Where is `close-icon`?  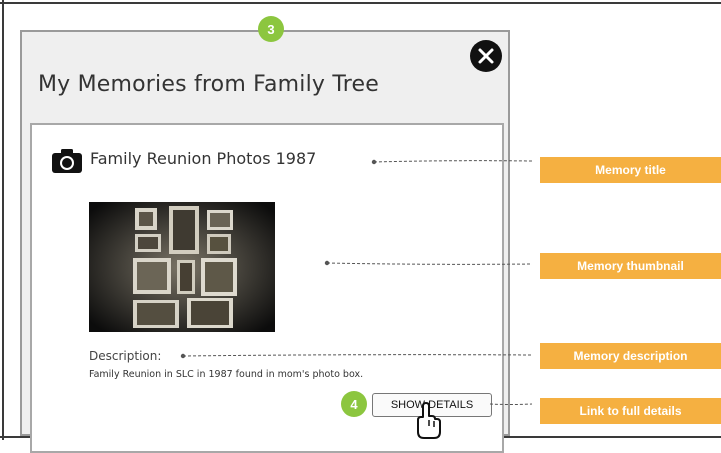
close-icon is located at coordinates (486, 56).